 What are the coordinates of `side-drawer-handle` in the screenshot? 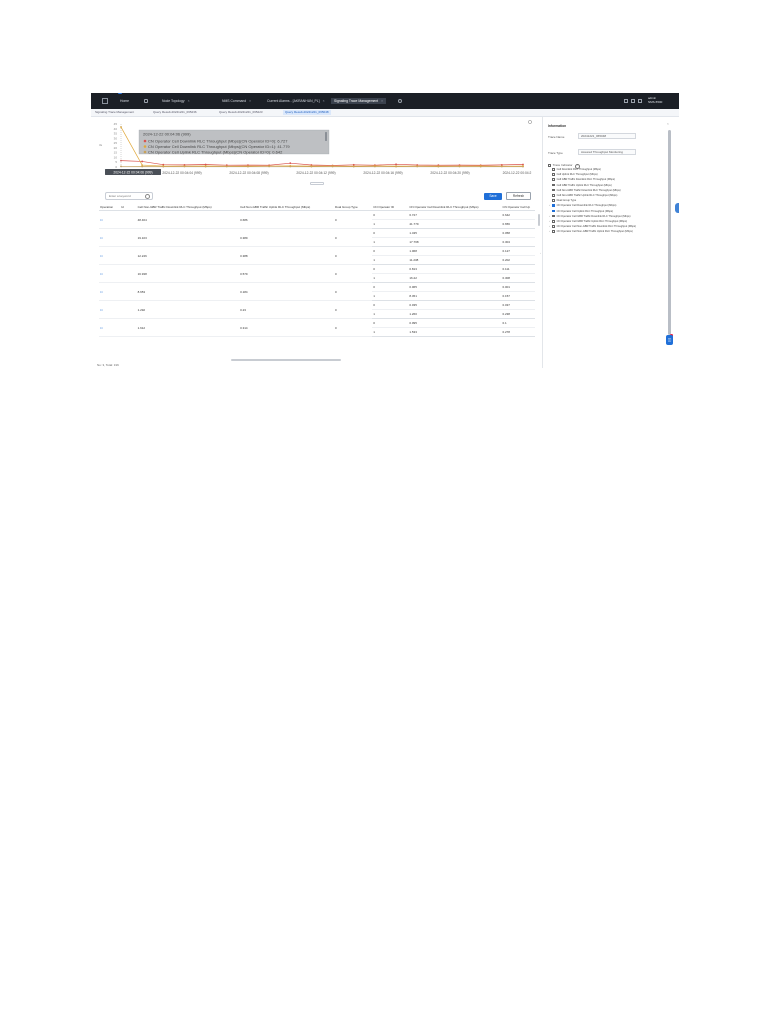 It's located at (677, 208).